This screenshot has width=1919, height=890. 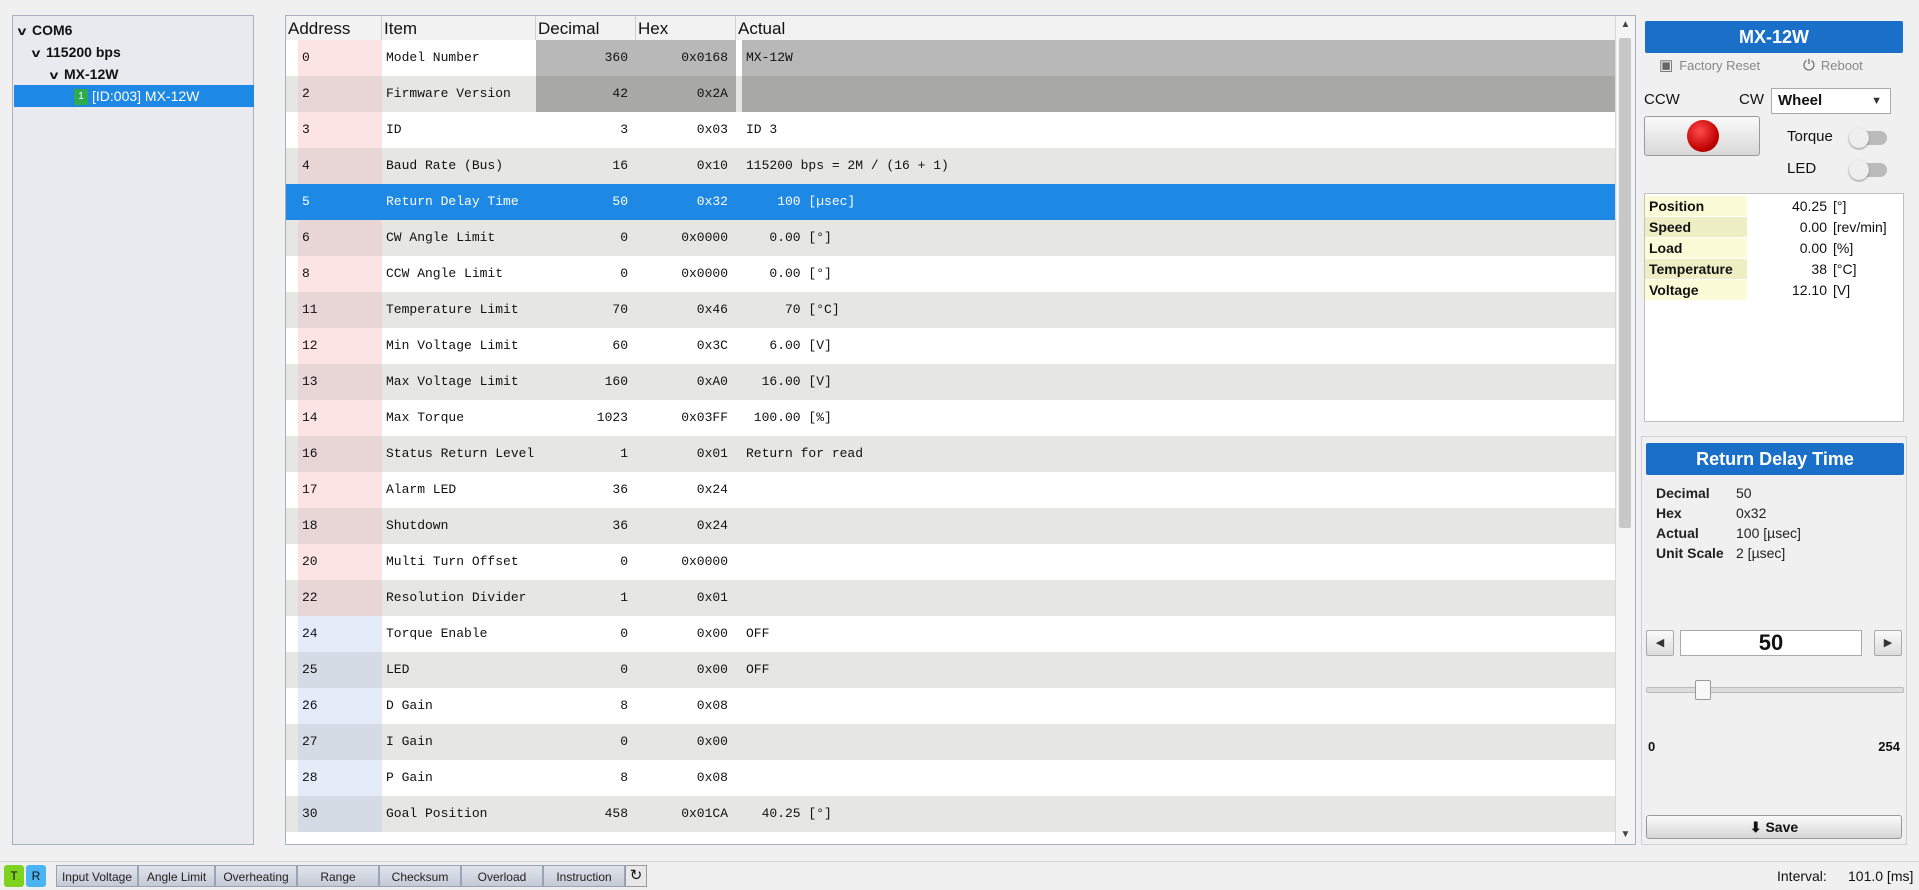 What do you see at coordinates (82, 74) in the screenshot?
I see `tree-node-model: v MX-12W` at bounding box center [82, 74].